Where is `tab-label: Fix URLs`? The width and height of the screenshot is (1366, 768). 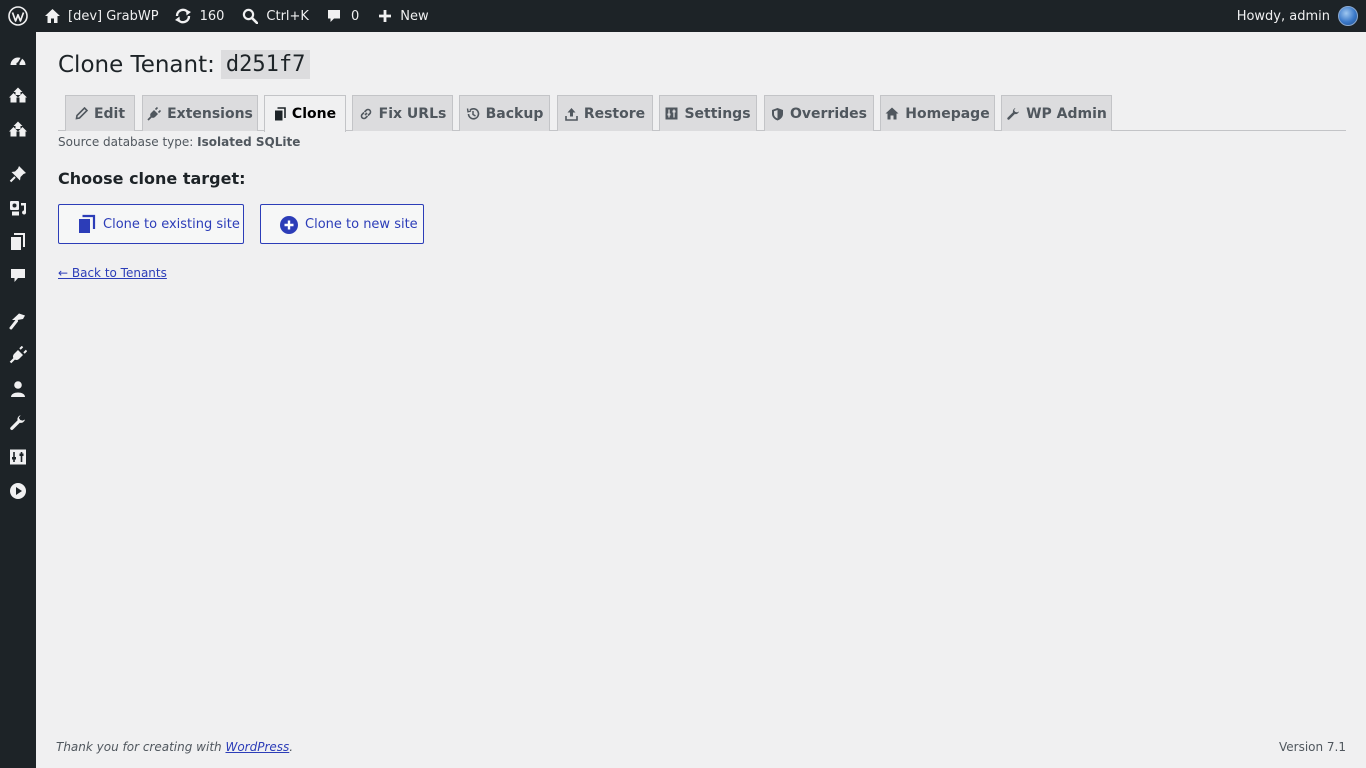
tab-label: Fix URLs is located at coordinates (412, 113).